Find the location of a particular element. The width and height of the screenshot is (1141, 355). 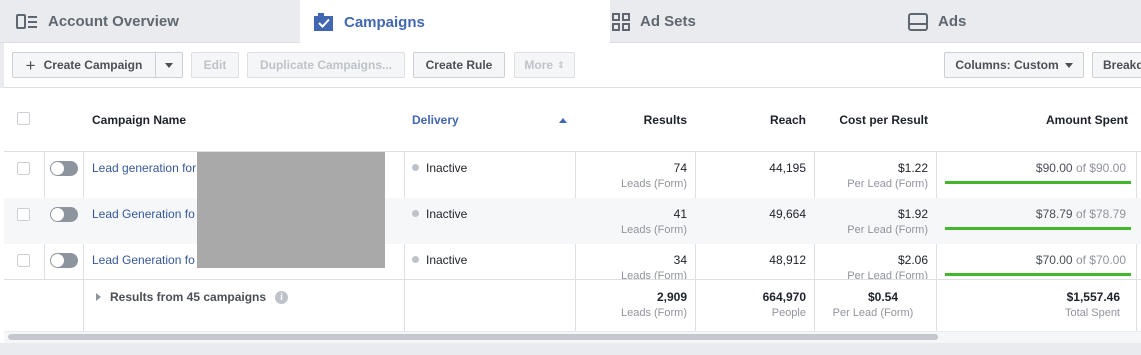

ads-icon is located at coordinates (918, 21).